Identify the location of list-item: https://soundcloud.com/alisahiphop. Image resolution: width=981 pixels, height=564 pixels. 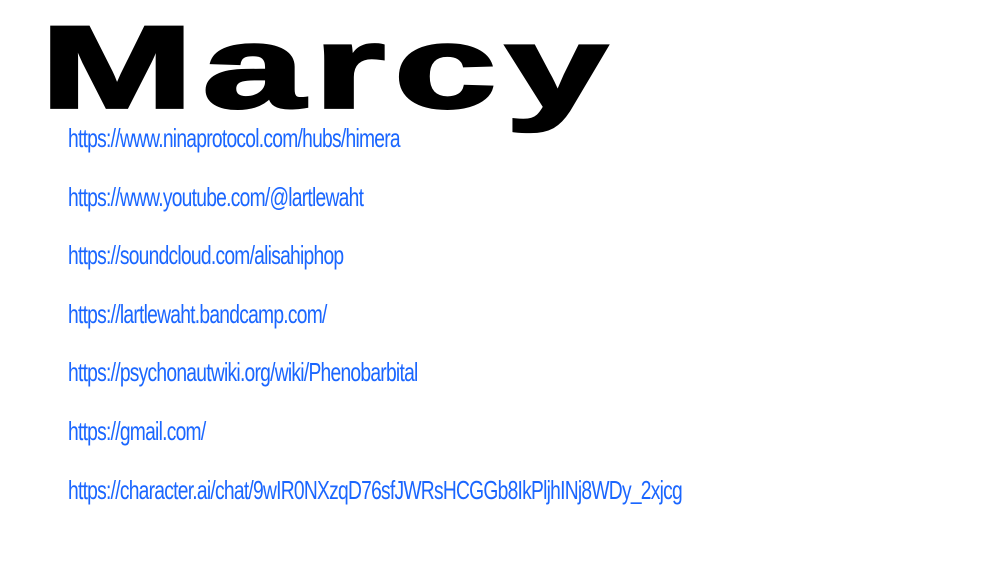
(483, 263).